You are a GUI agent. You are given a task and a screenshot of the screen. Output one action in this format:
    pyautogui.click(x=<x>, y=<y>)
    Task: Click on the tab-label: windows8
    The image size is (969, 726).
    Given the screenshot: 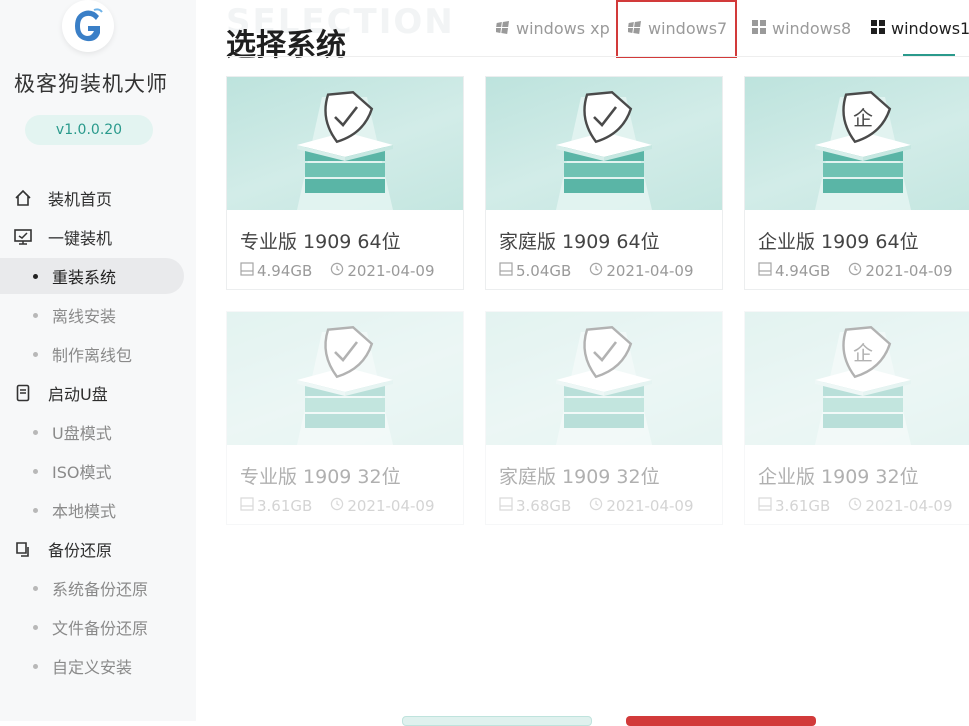 What is the action you would take?
    pyautogui.click(x=812, y=28)
    